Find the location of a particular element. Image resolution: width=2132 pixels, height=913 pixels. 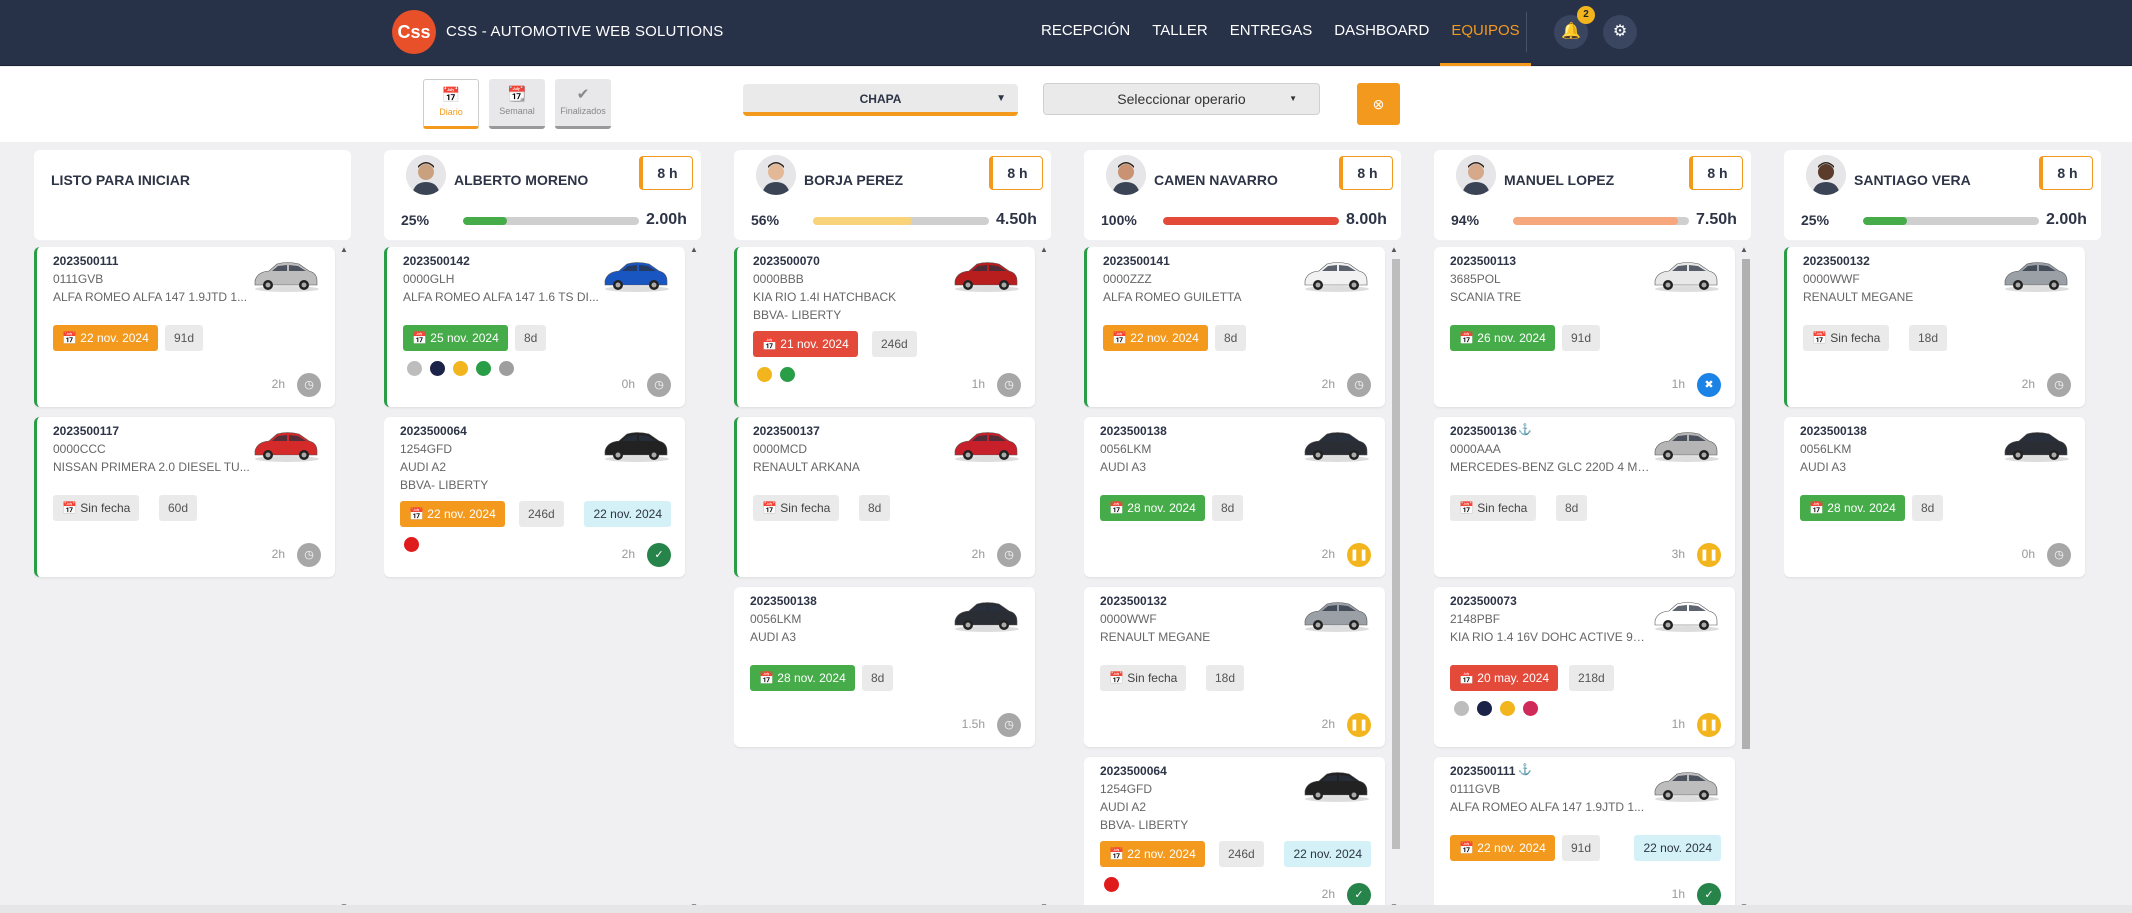

nav-dashboard: DASHBOARD is located at coordinates (1381, 33).